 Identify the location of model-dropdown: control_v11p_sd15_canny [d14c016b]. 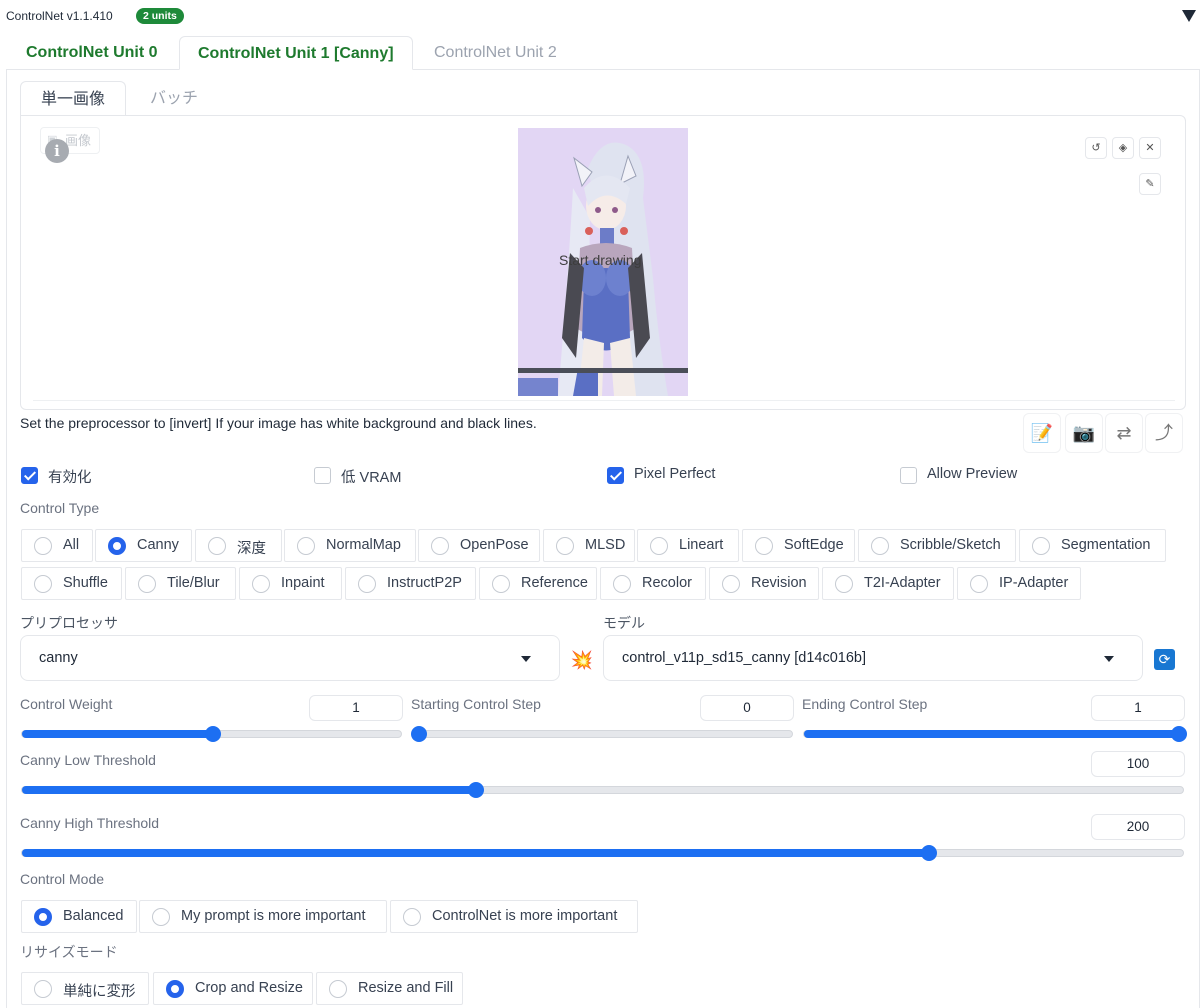
(873, 658).